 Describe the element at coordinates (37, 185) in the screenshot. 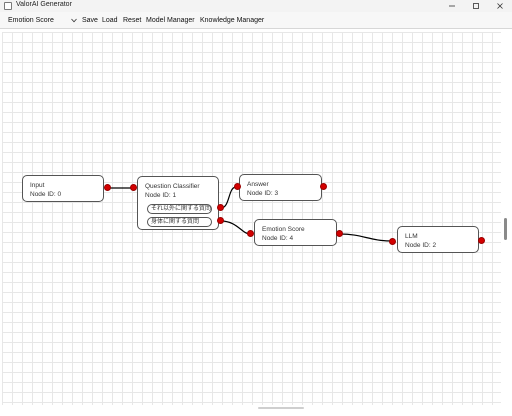

I see `node-title: Input` at that location.